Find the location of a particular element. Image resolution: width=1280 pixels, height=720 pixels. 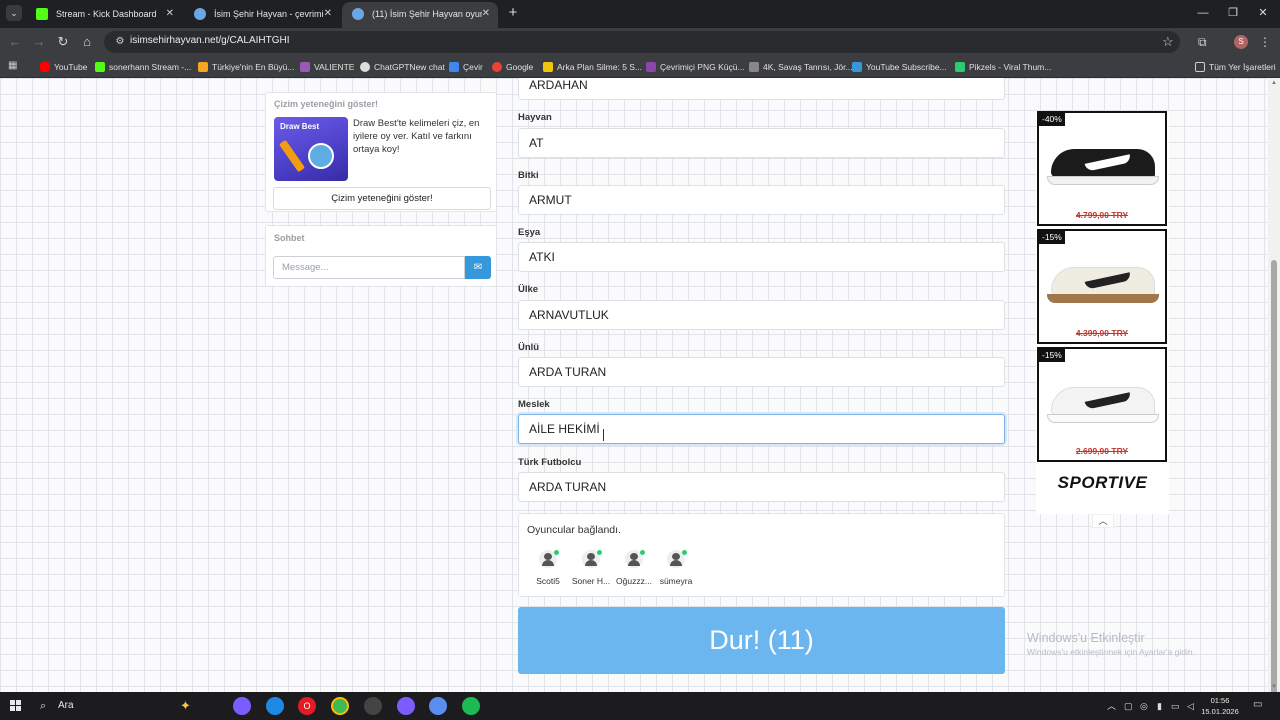

chat-title: Sohbet is located at coordinates (289, 238).